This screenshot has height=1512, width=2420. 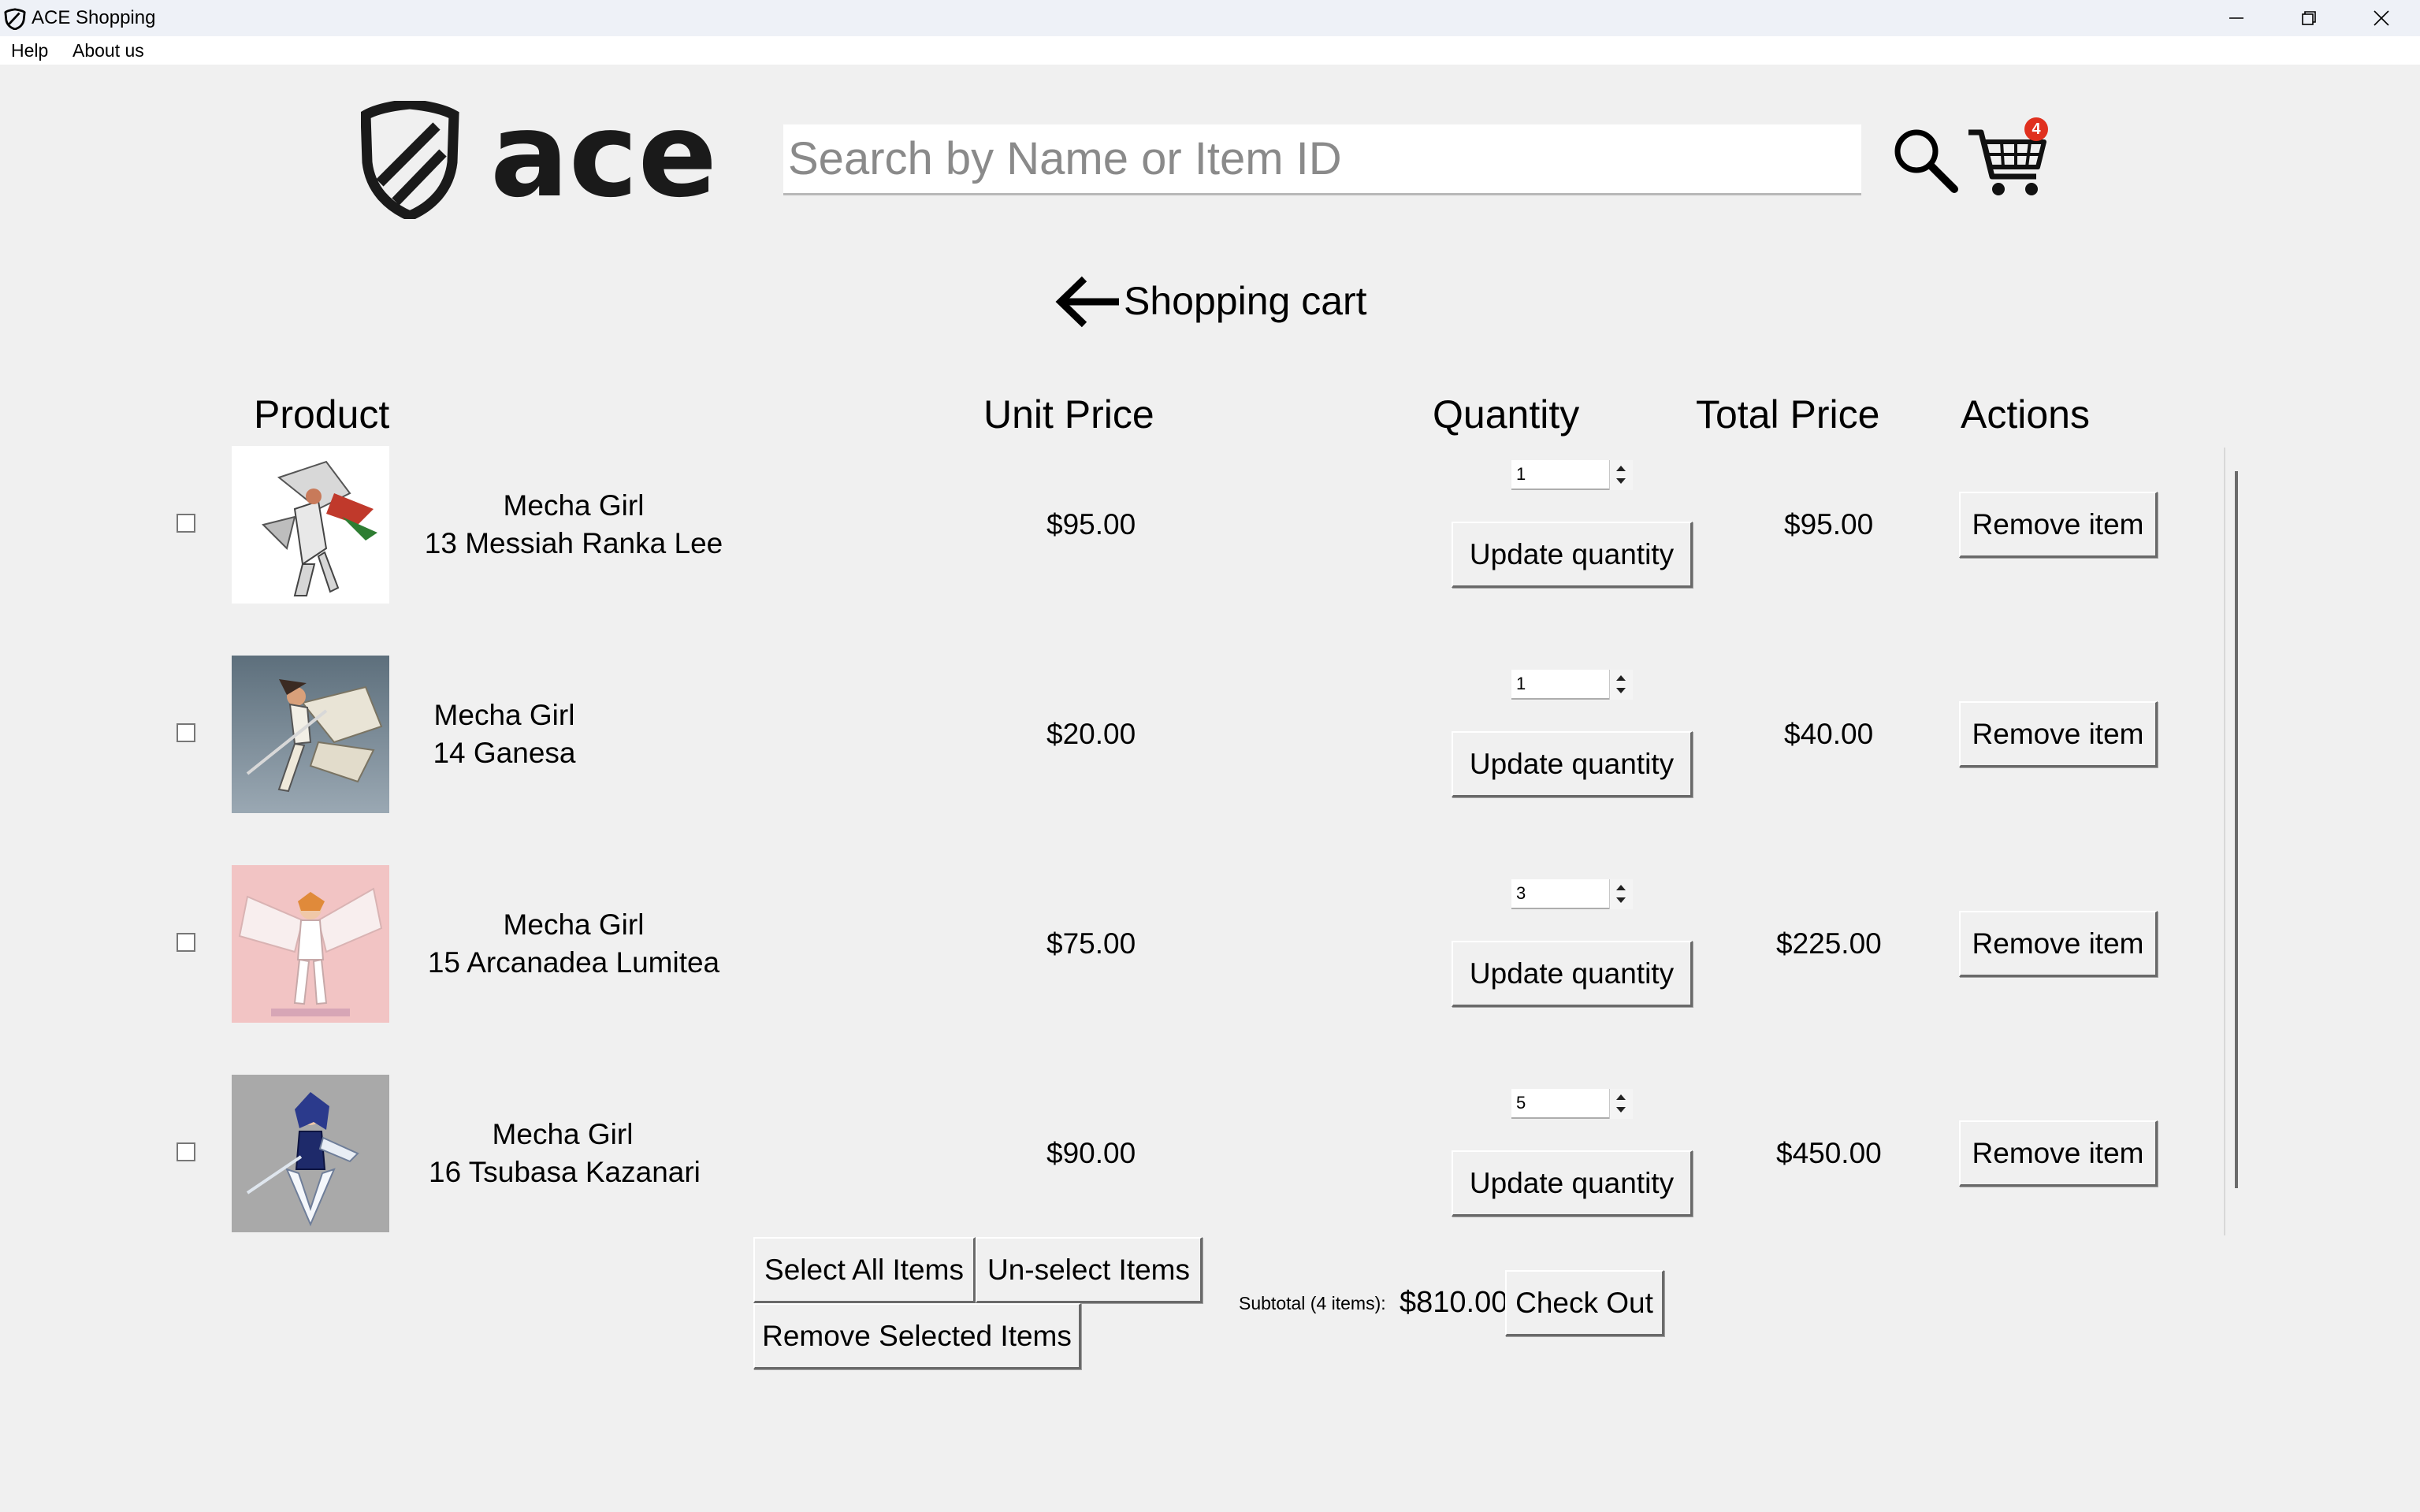 What do you see at coordinates (1454, 1302) in the screenshot?
I see `subtotal-value: $810.00` at bounding box center [1454, 1302].